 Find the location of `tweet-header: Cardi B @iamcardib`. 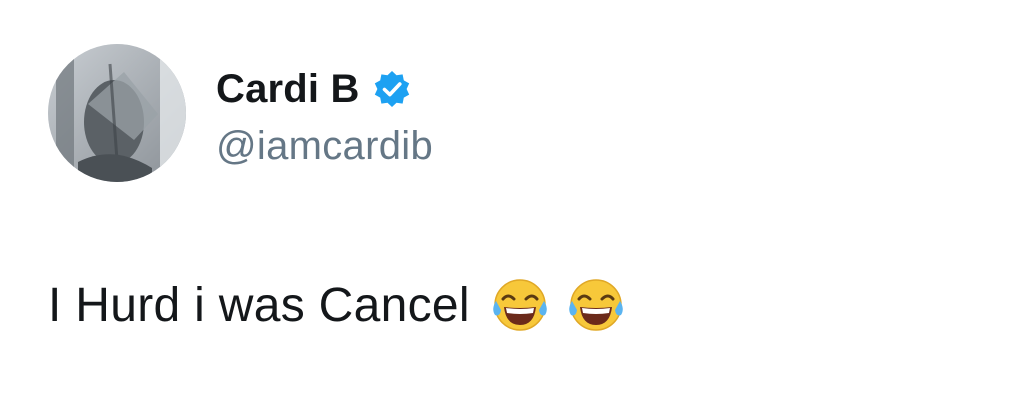

tweet-header: Cardi B @iamcardib is located at coordinates (240, 113).